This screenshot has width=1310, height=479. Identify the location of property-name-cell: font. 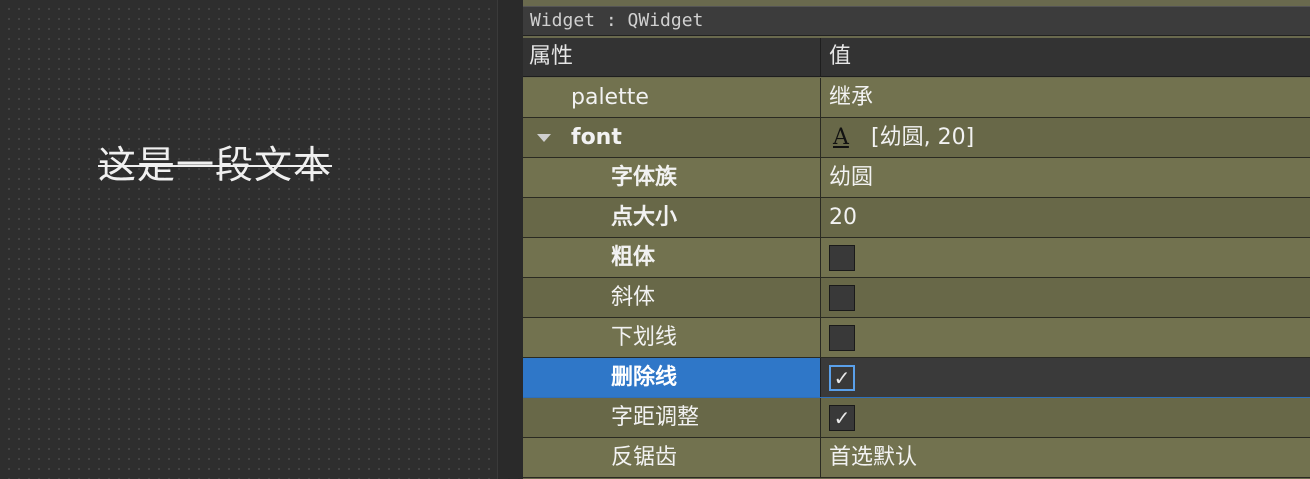
(672, 137).